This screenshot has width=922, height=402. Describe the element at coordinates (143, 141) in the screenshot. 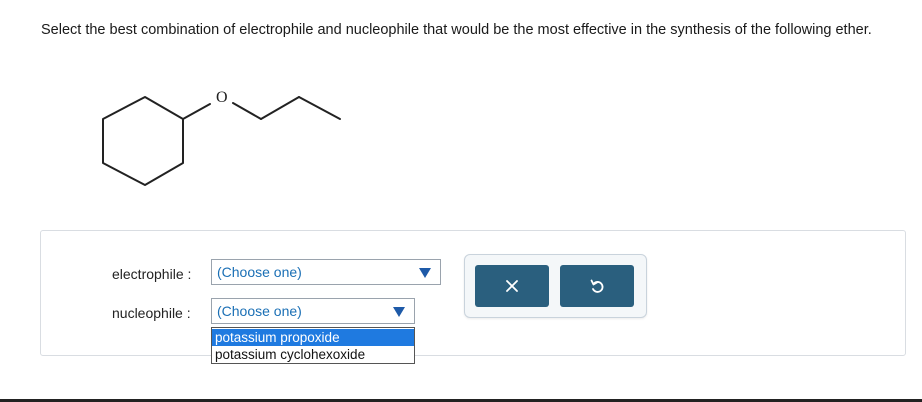

I see `cyclohexane-ring` at that location.